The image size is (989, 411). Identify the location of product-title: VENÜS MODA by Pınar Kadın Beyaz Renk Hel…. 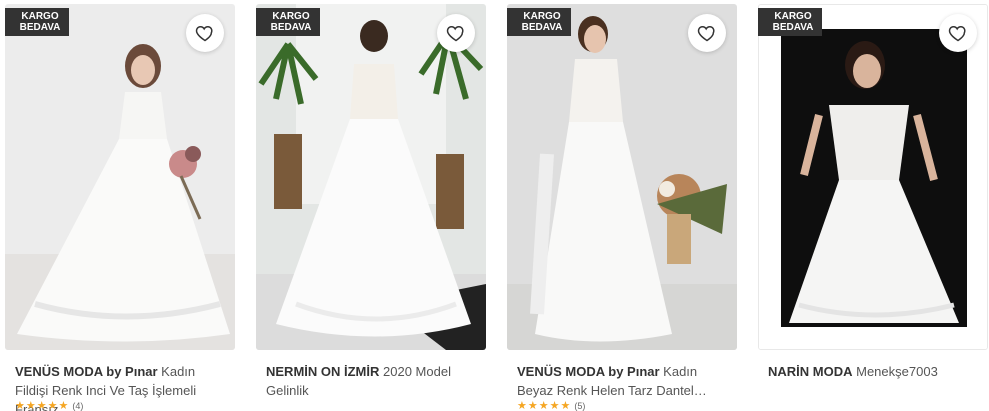
(624, 381).